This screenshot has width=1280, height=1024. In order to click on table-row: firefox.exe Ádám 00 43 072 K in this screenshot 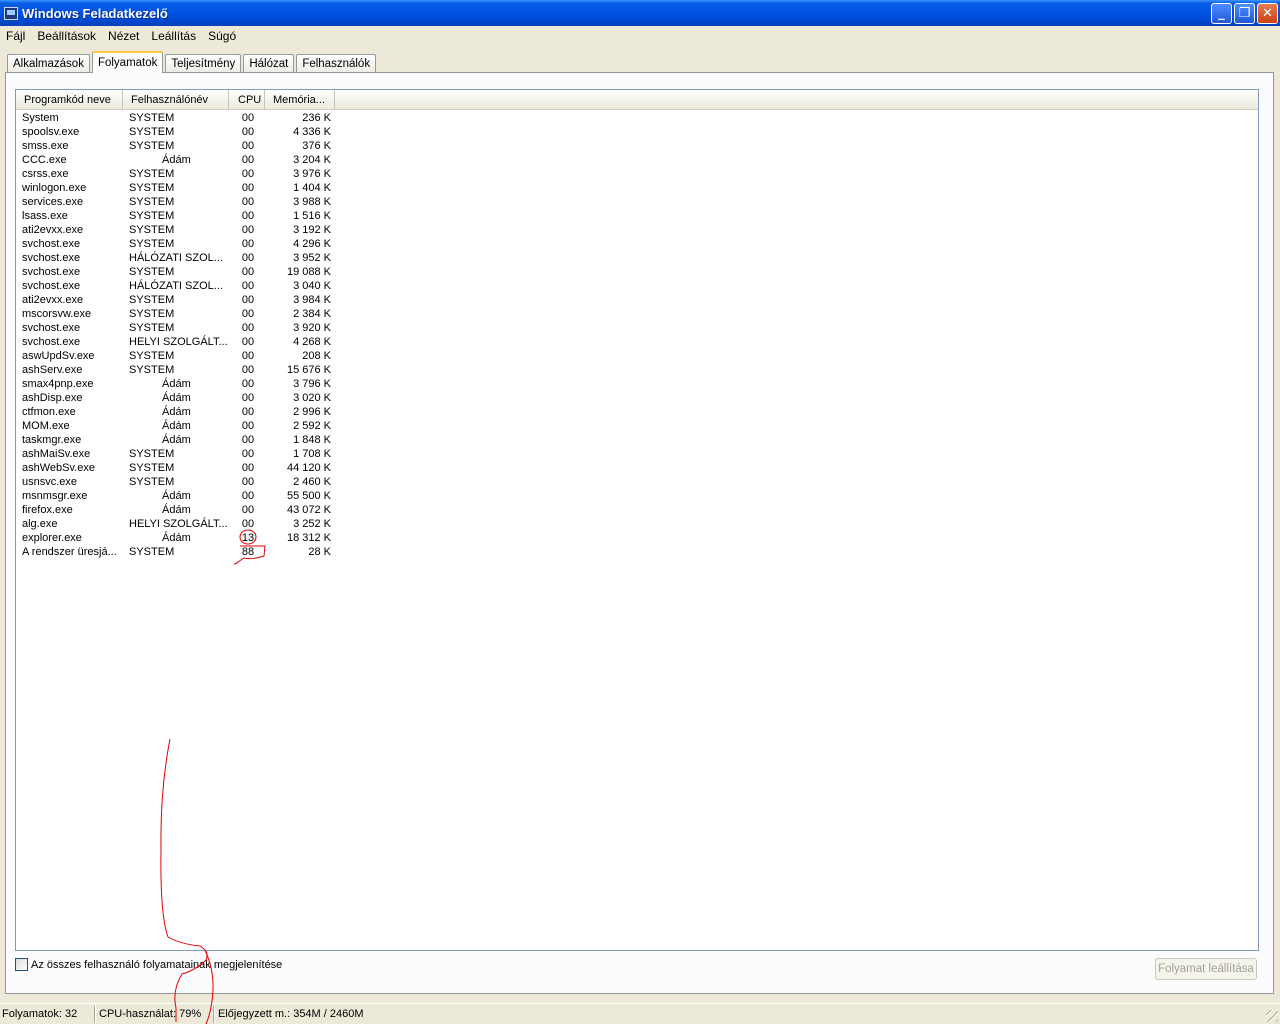, I will do `click(637, 510)`.